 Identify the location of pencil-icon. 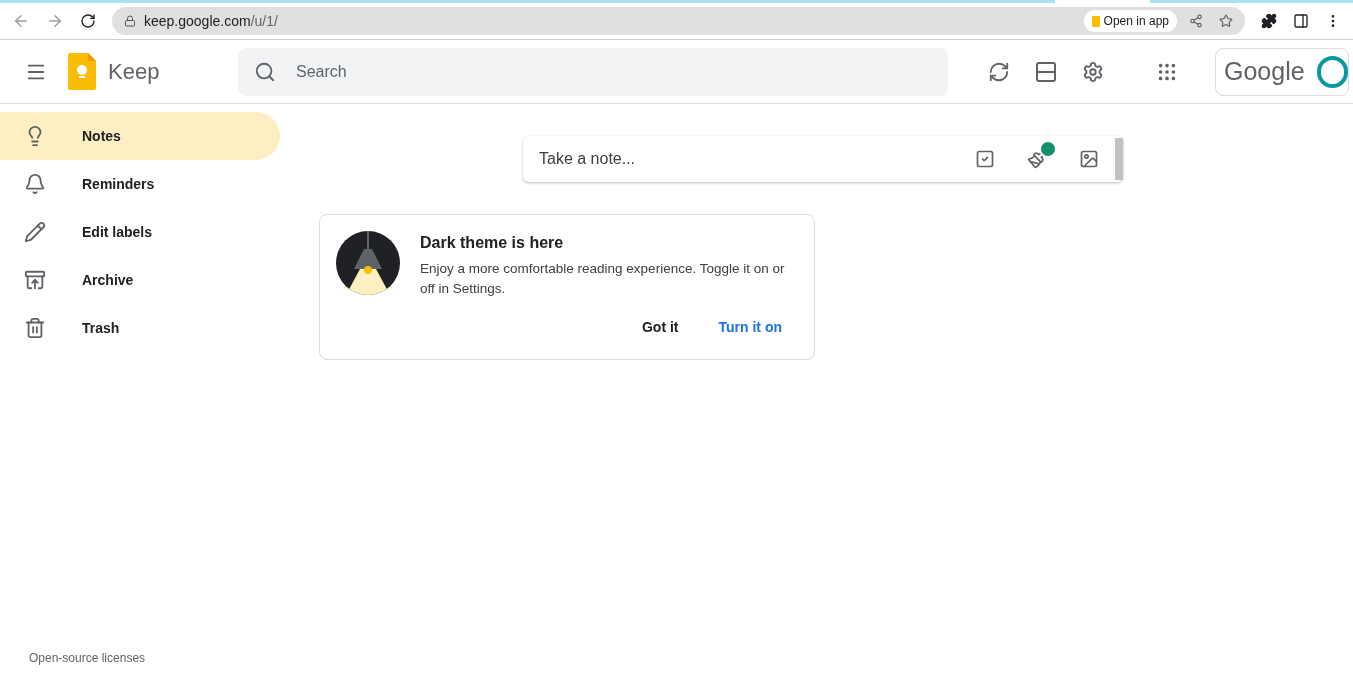
(35, 232).